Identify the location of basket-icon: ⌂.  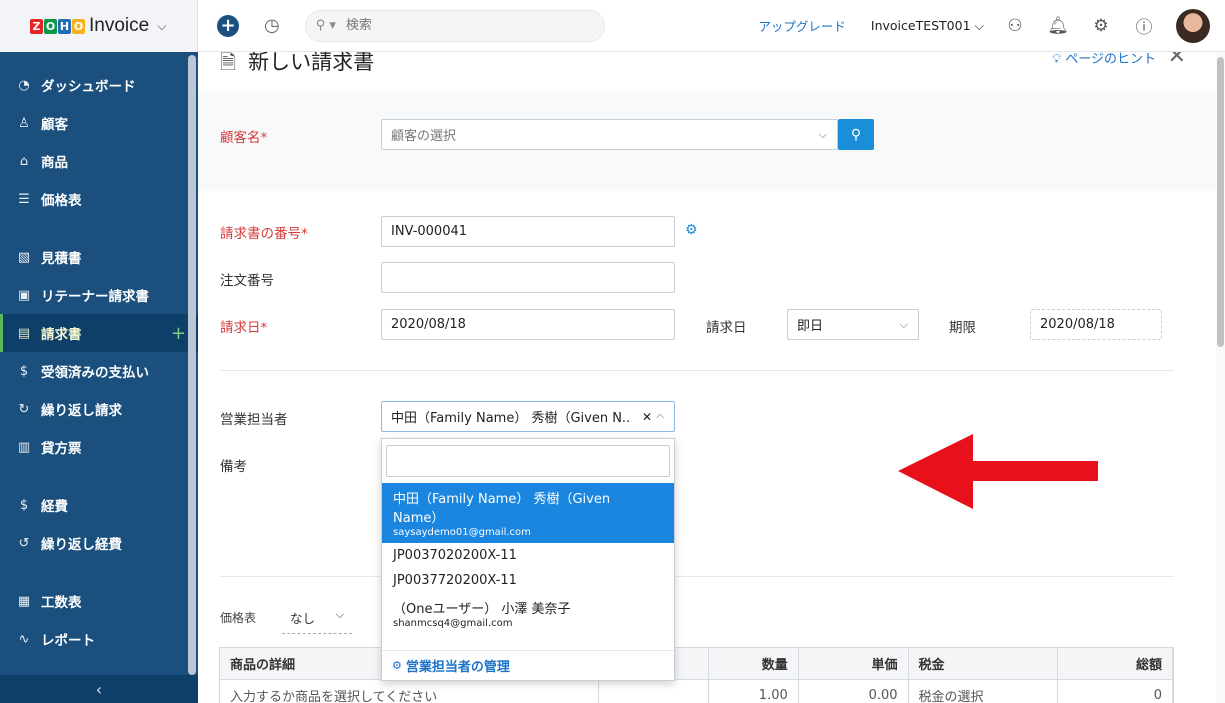
(24, 161).